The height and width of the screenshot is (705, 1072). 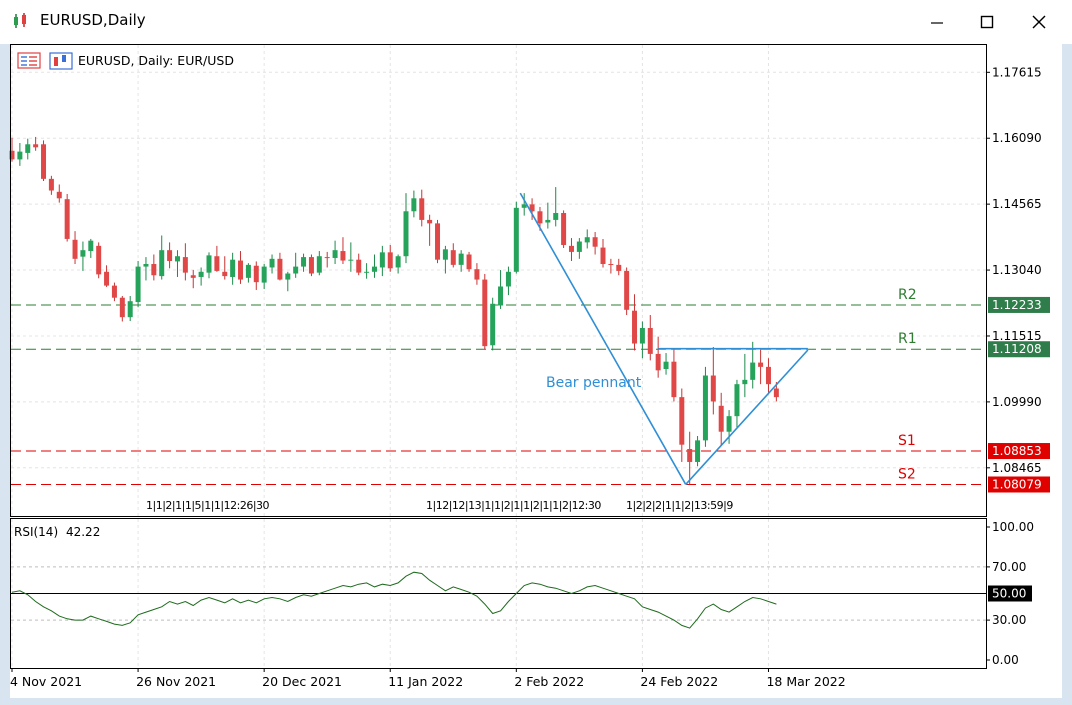 I want to click on level-price-label: 1.08079, so click(x=1017, y=484).